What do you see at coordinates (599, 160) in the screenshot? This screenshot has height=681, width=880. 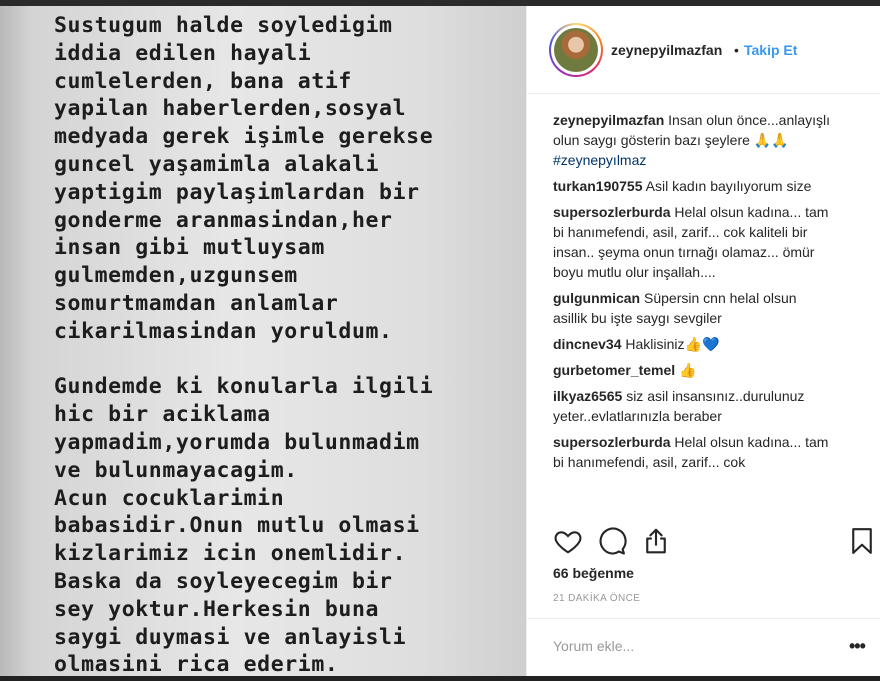 I see `caption-hashtag: #zeynepyılmaz` at bounding box center [599, 160].